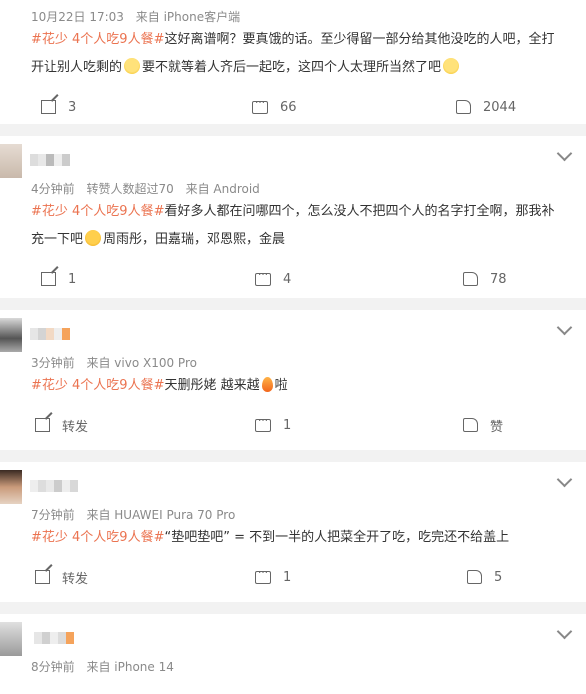  I want to click on timestamp: 10月22日 17:03, so click(77, 17).